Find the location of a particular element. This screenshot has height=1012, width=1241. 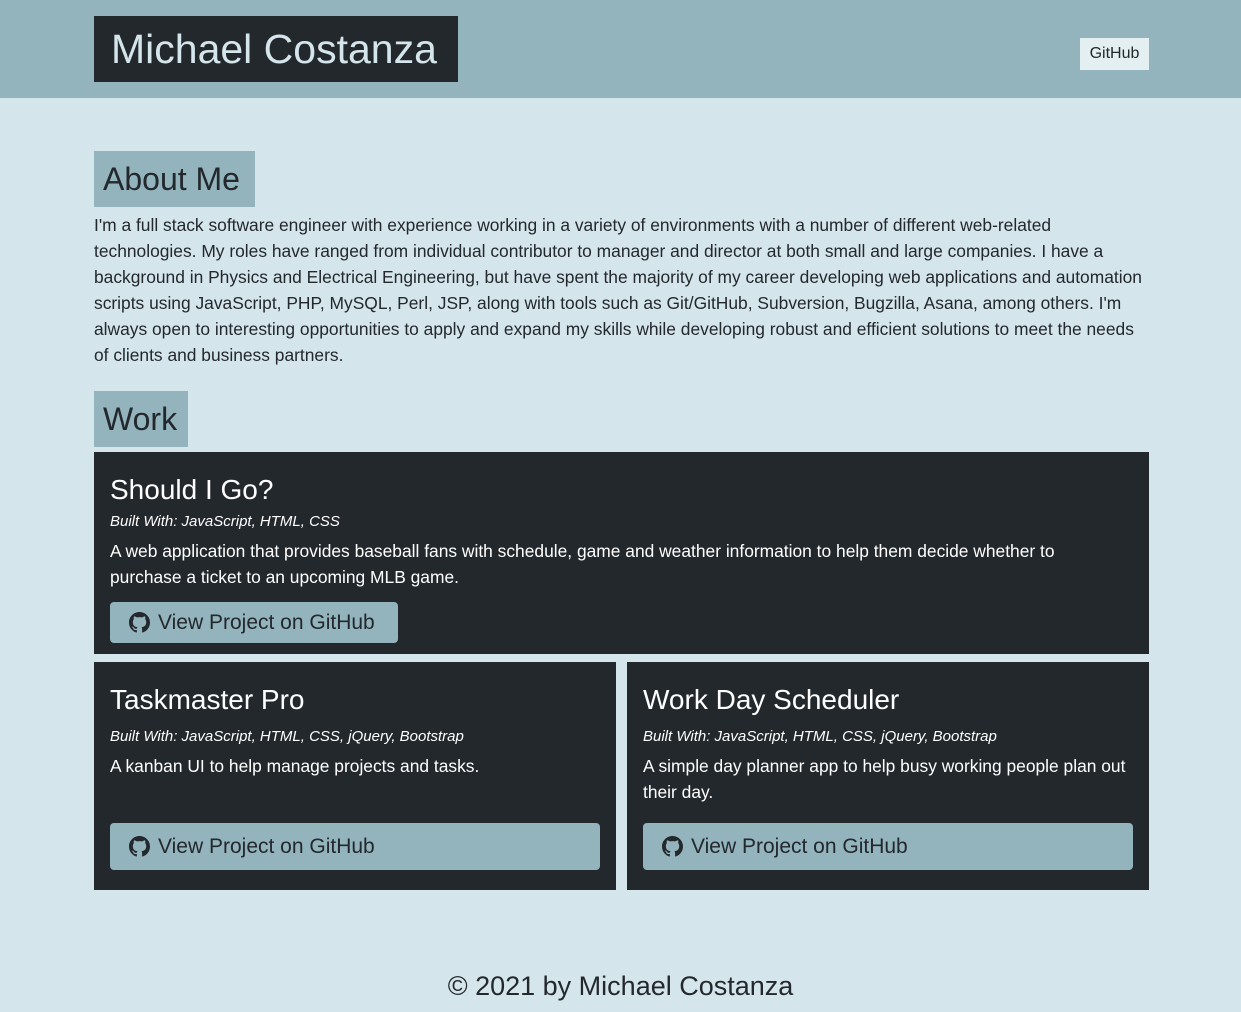

project-built-with: Built With: JavaScript, HTML, CSS is located at coordinates (225, 521).